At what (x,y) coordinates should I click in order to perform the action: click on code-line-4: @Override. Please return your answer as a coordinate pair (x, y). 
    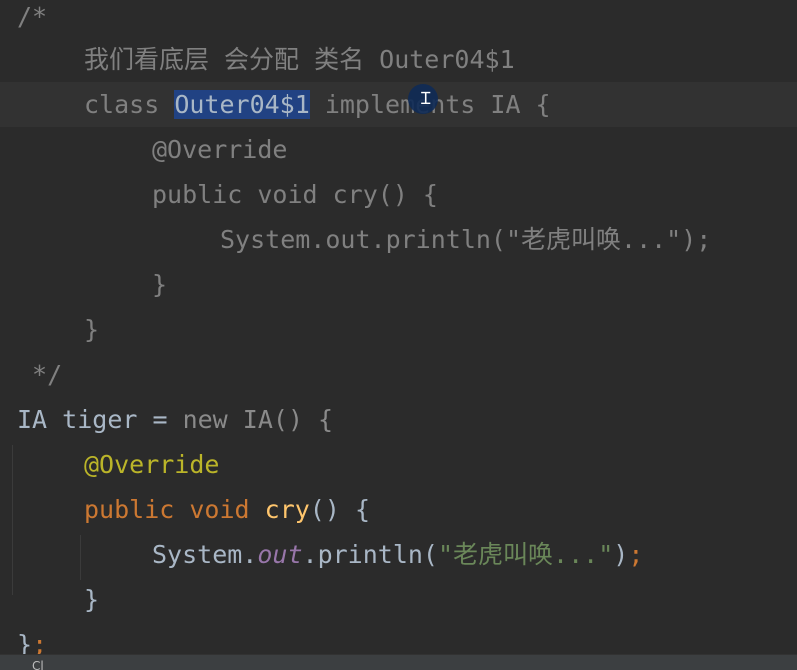
    Looking at the image, I should click on (398, 149).